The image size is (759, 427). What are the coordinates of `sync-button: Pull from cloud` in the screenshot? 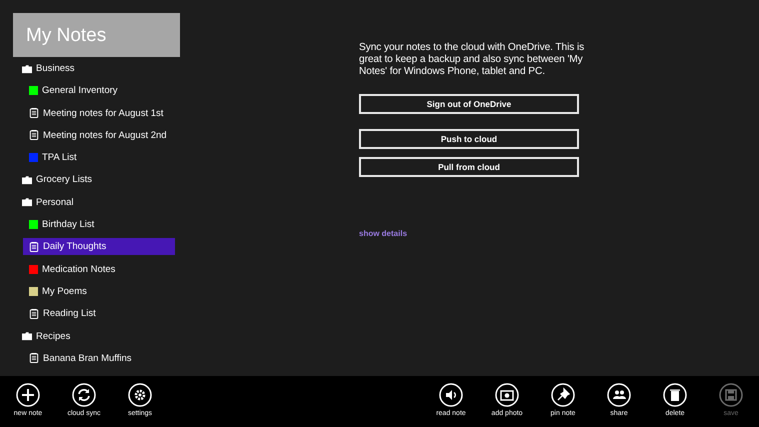 It's located at (469, 167).